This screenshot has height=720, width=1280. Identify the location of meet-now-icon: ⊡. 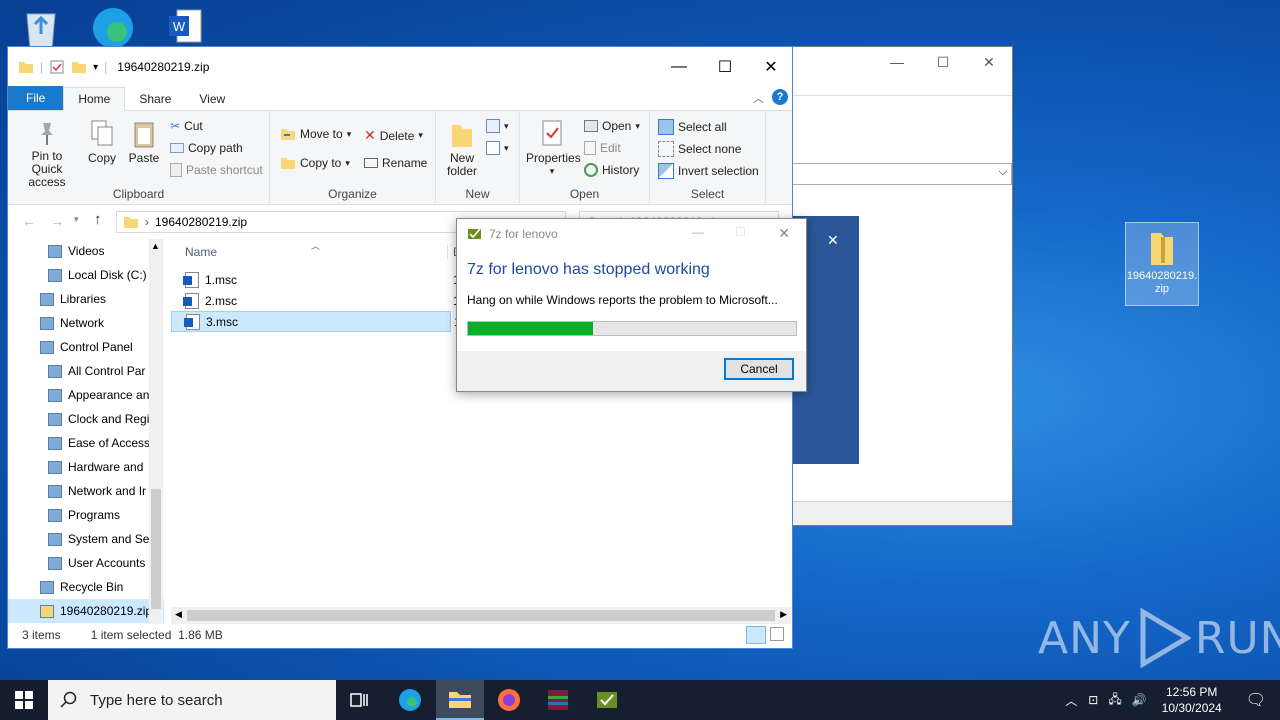
(1093, 700).